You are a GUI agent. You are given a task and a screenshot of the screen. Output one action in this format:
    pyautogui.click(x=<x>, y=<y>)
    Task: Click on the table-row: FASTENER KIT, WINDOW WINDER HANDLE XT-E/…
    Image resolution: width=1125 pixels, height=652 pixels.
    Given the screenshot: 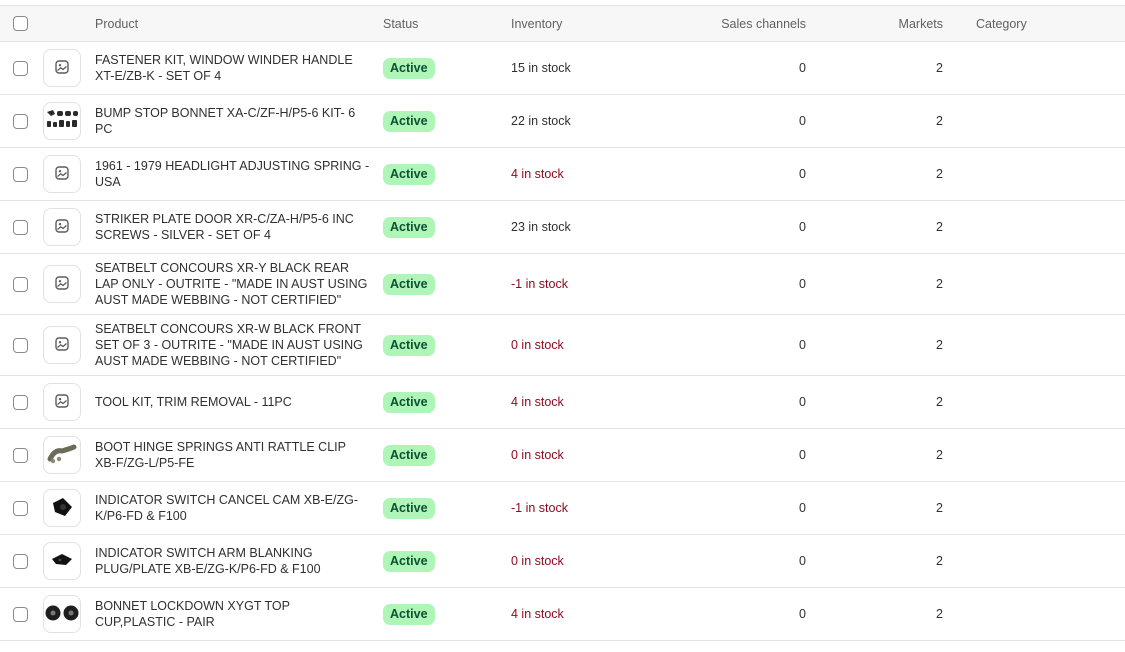 What is the action you would take?
    pyautogui.click(x=562, y=68)
    